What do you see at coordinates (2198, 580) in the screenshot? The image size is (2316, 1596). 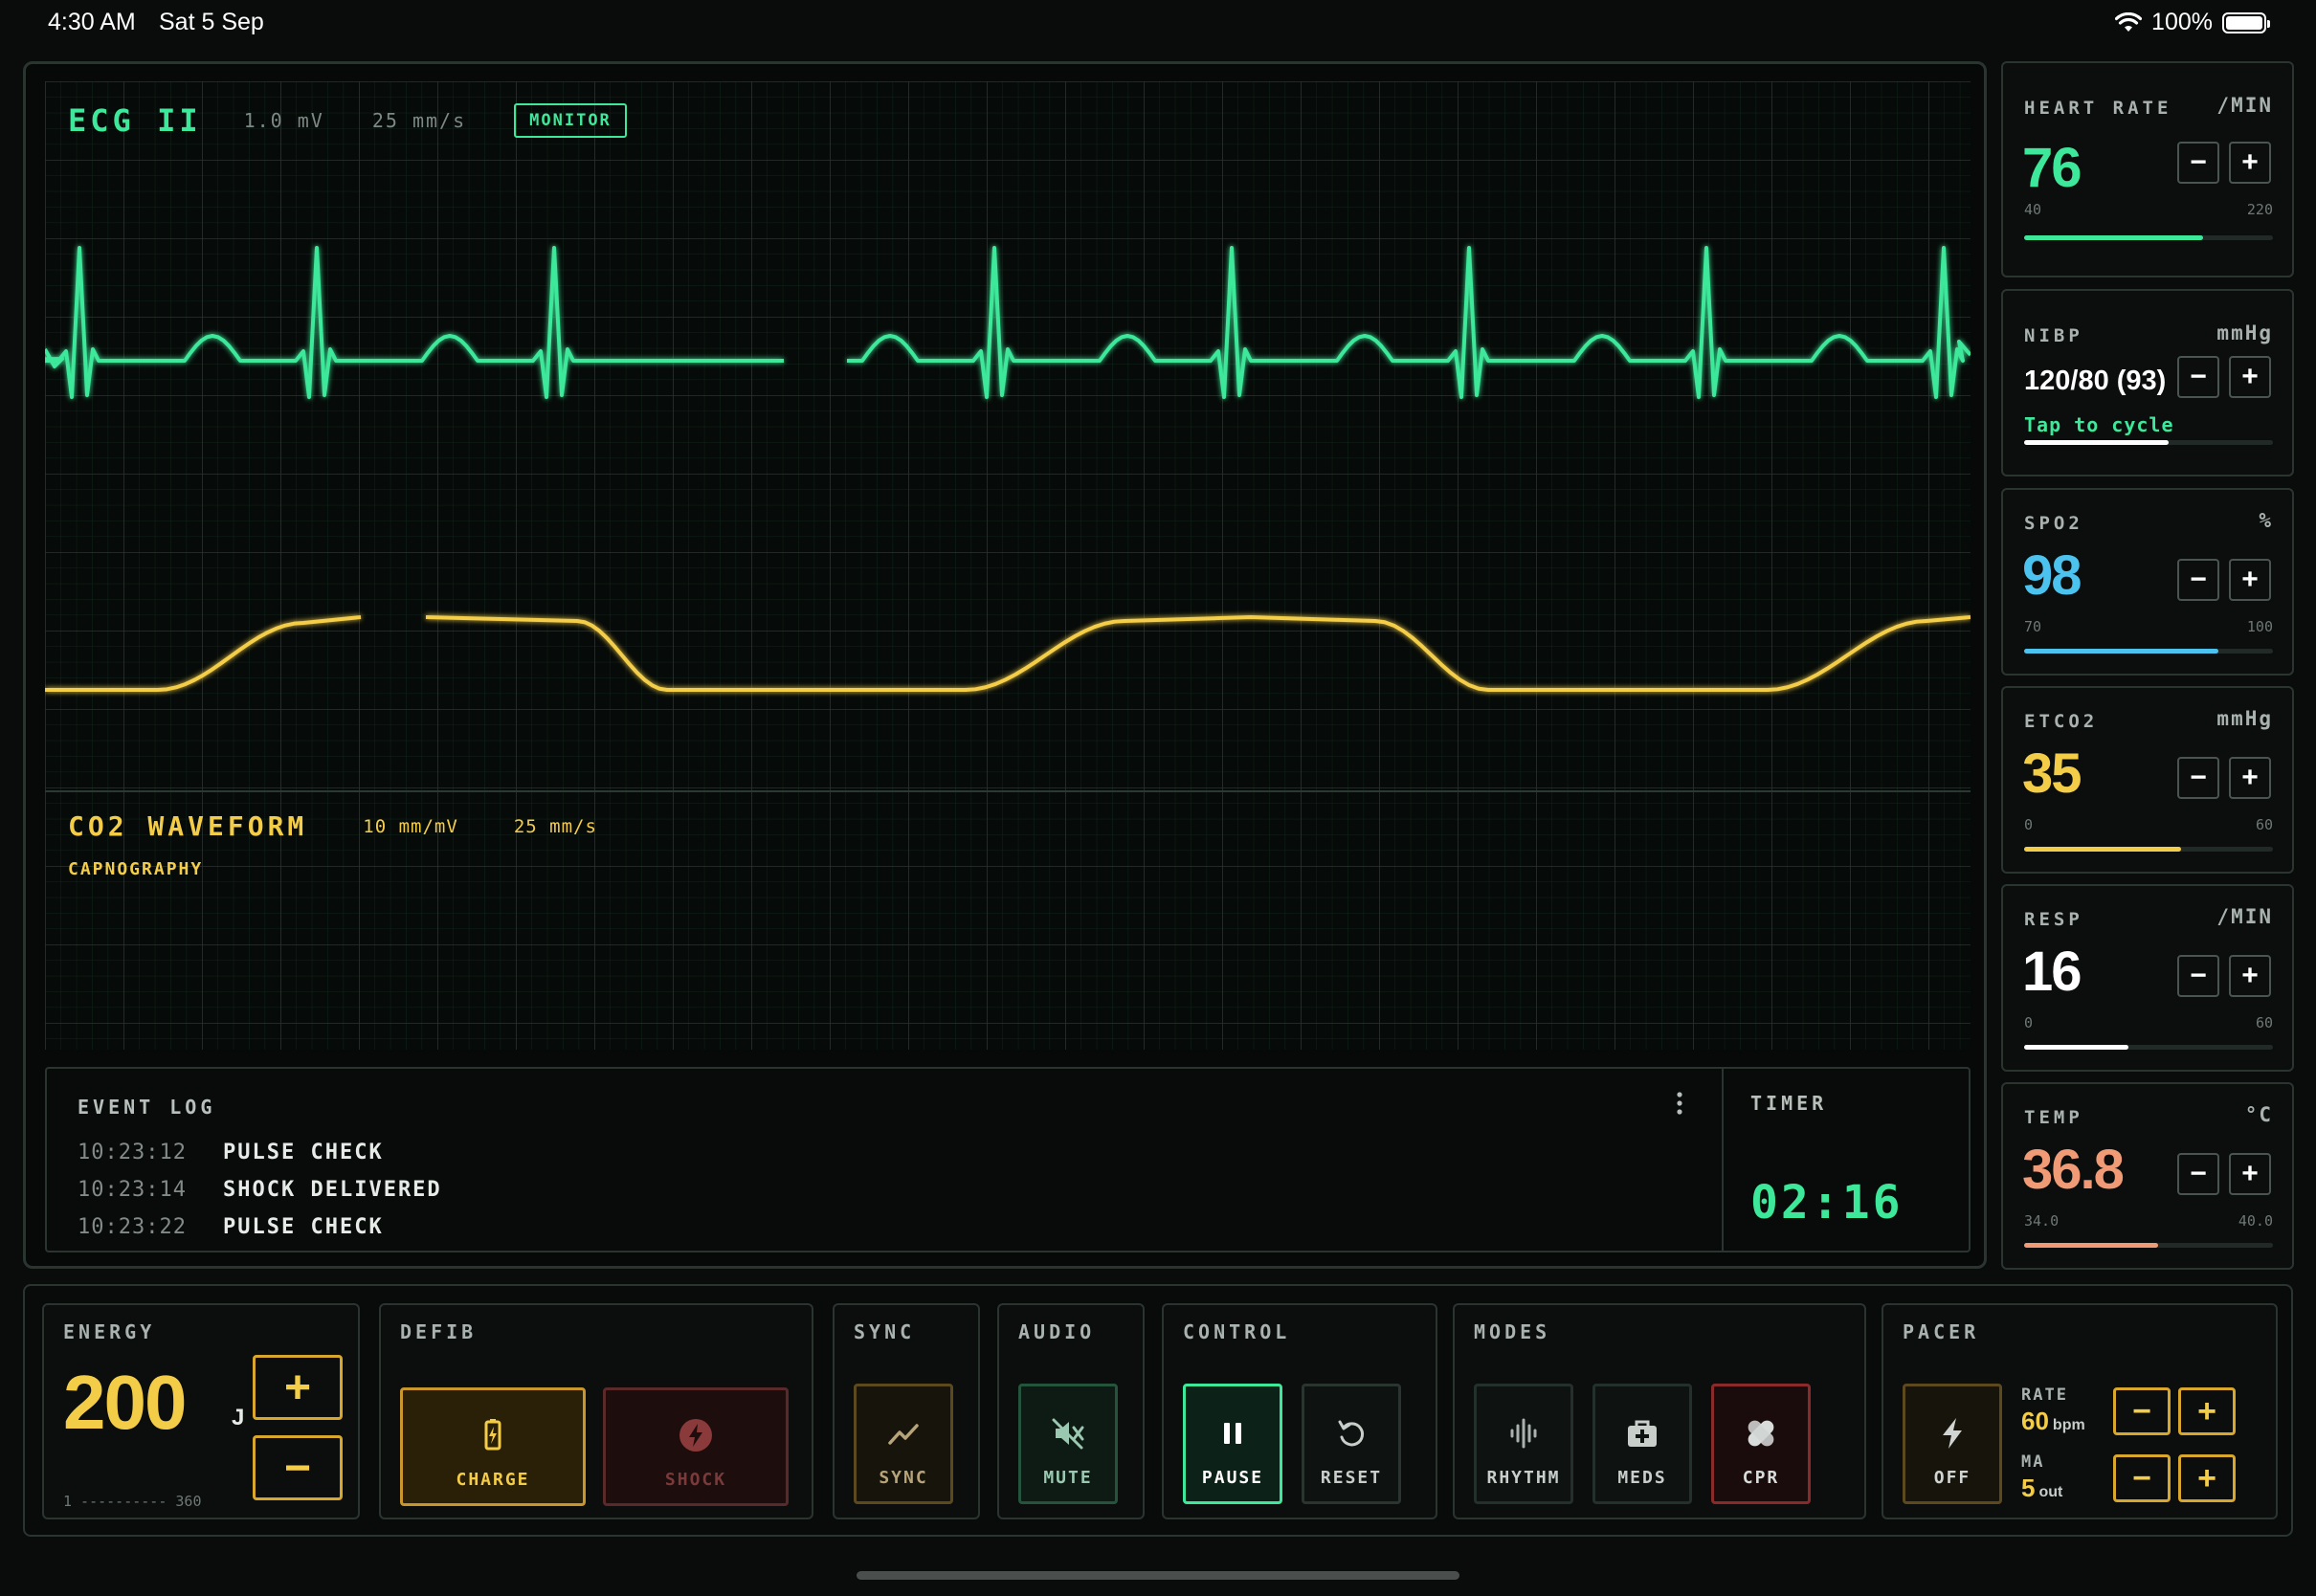 I see `spo2-decrease-button: −` at bounding box center [2198, 580].